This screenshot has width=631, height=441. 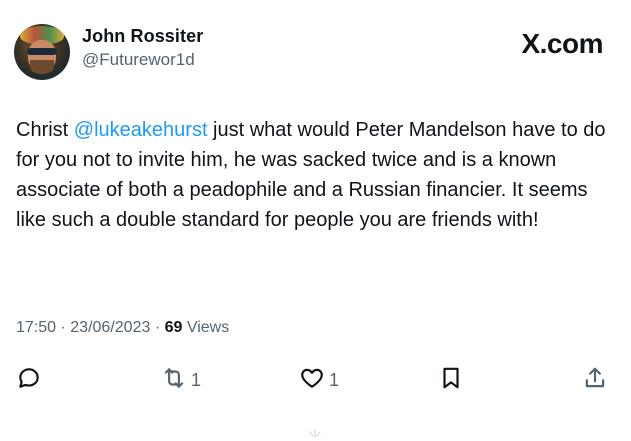 I want to click on retweet-button: 1, so click(x=181, y=380).